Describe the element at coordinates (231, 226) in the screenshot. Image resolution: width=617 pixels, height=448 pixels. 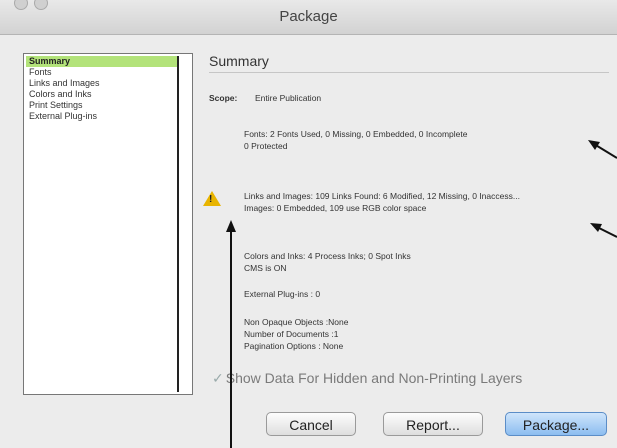
I see `arrow-head-up` at that location.